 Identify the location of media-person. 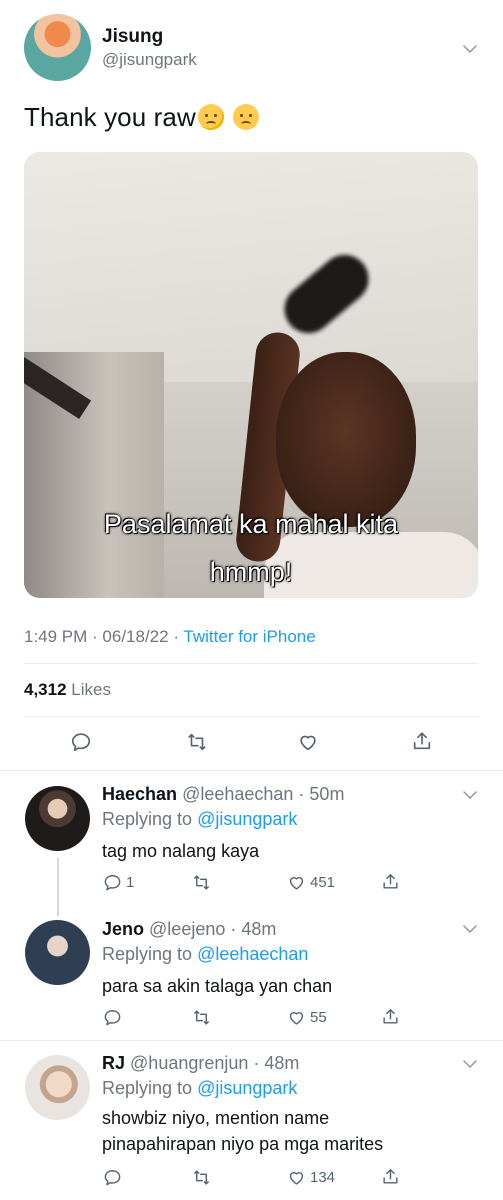
(346, 439).